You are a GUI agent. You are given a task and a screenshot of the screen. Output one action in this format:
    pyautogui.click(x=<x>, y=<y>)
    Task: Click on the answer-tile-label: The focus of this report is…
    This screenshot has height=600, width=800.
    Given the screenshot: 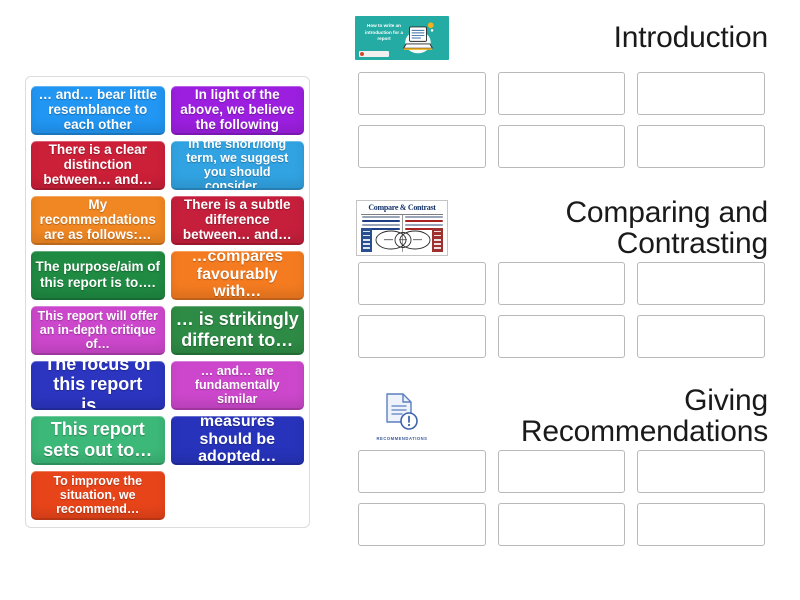 What is the action you would take?
    pyautogui.click(x=98, y=385)
    